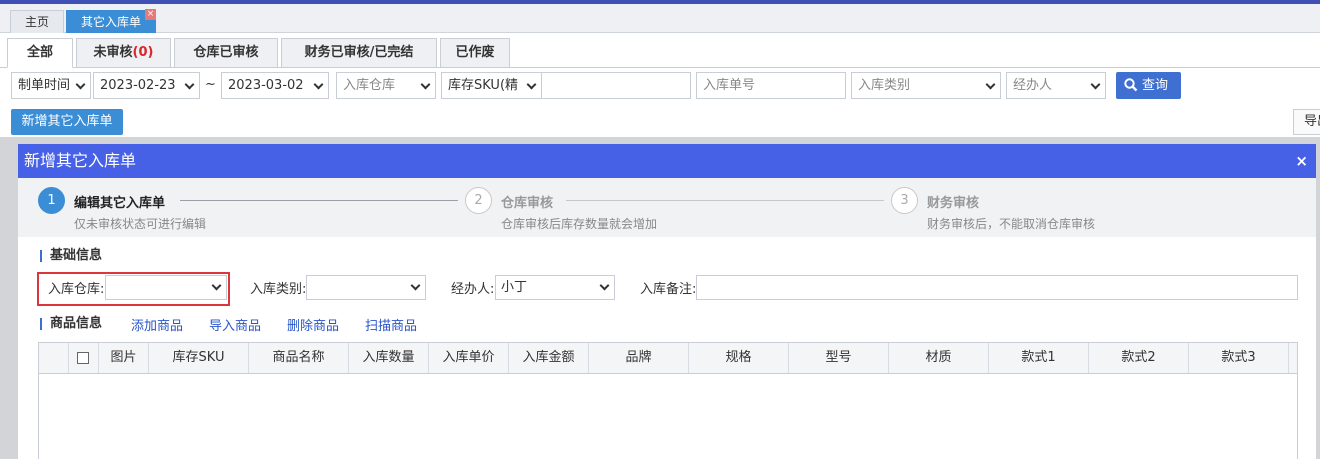 The height and width of the screenshot is (459, 1320). Describe the element at coordinates (299, 358) in the screenshot. I see `col-name: 商品名称` at that location.